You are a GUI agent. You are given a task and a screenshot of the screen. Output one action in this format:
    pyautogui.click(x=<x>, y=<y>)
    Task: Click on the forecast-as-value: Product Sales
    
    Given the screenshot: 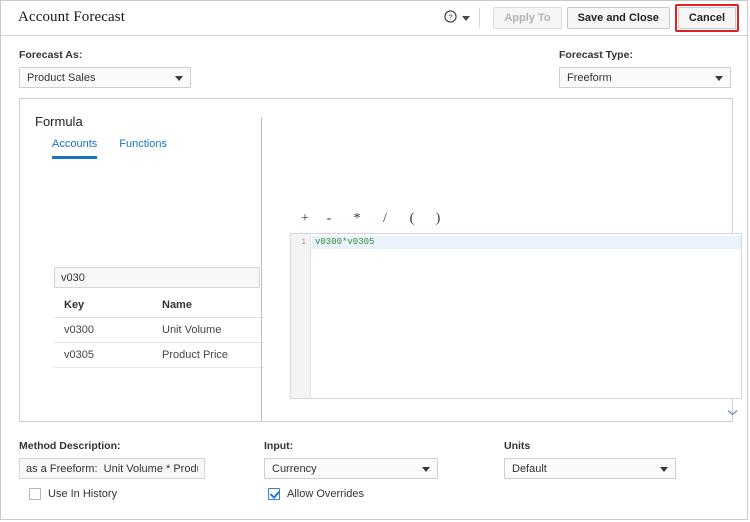 What is the action you would take?
    pyautogui.click(x=61, y=78)
    